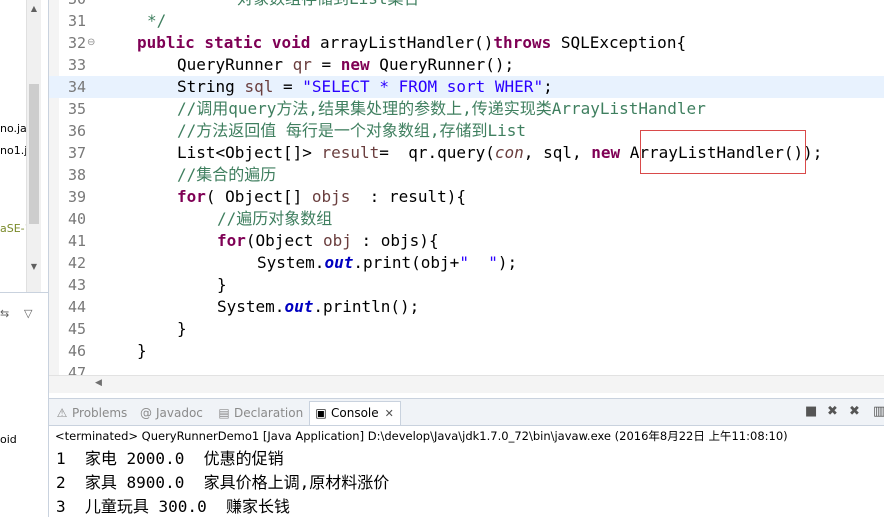 This screenshot has height=519, width=884. What do you see at coordinates (98, 383) in the screenshot?
I see `scroll-left-icon: ◀` at bounding box center [98, 383].